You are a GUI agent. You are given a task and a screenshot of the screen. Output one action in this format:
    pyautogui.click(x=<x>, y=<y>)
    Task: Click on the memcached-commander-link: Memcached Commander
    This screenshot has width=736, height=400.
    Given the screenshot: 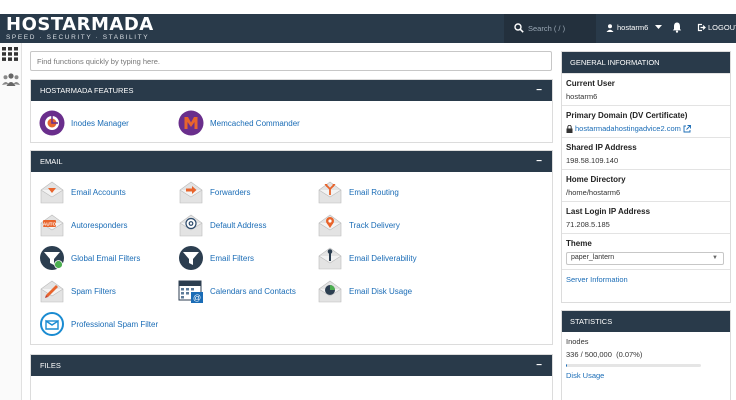 What is the action you would take?
    pyautogui.click(x=239, y=123)
    